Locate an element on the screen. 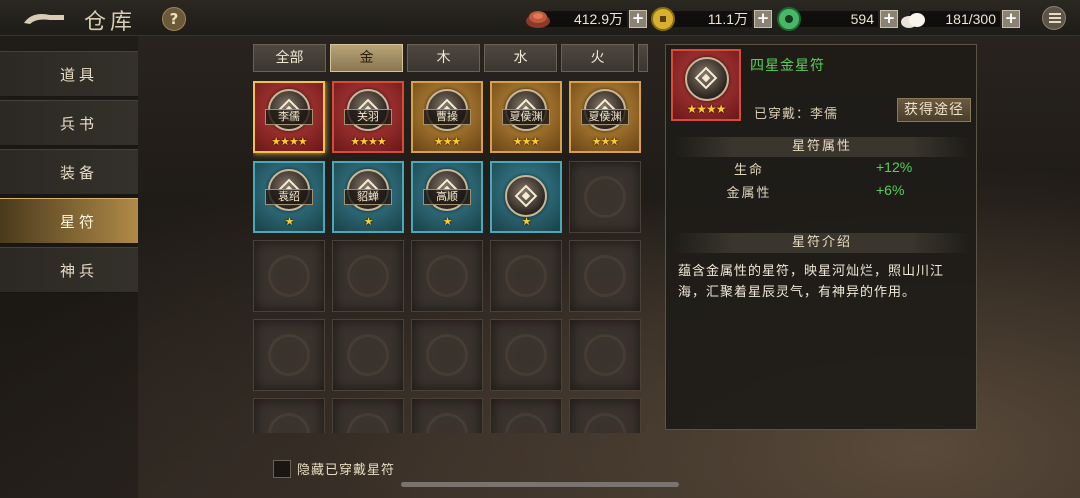 The width and height of the screenshot is (1080, 498). page-title: 仓库 is located at coordinates (110, 22).